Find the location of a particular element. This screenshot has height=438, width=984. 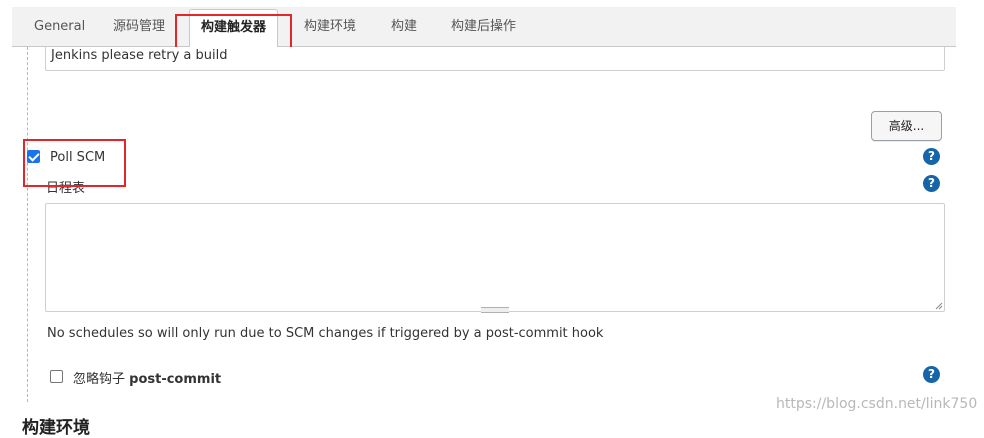

textarea-expand-handle is located at coordinates (495, 310).